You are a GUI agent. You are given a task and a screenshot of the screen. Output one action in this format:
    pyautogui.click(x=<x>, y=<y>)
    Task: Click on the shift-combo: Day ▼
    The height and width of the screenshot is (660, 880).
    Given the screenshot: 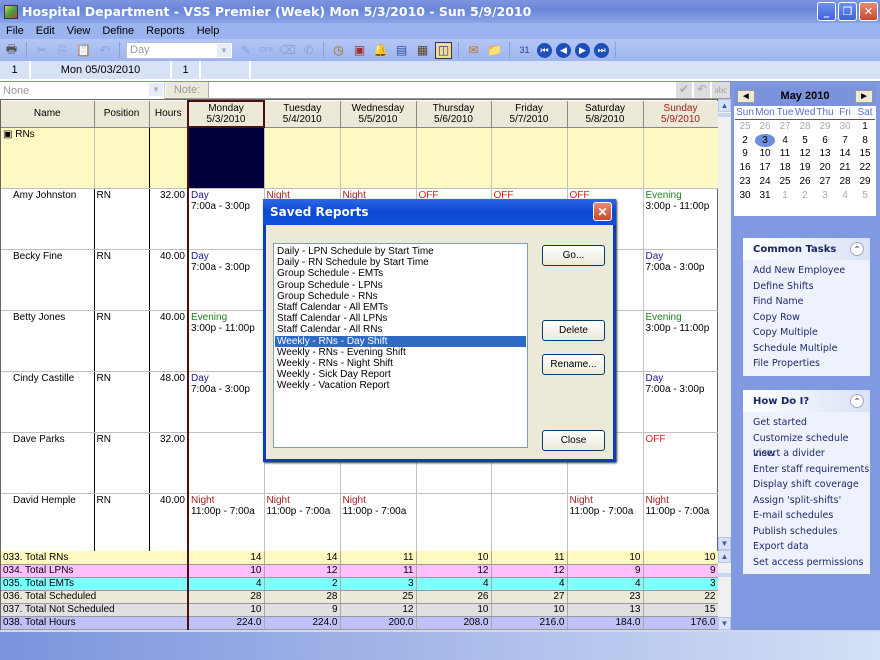 What is the action you would take?
    pyautogui.click(x=179, y=50)
    